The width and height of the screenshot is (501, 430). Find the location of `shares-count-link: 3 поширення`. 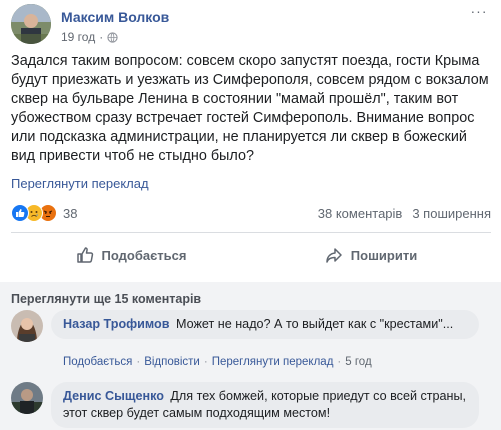

shares-count-link: 3 поширення is located at coordinates (451, 213).